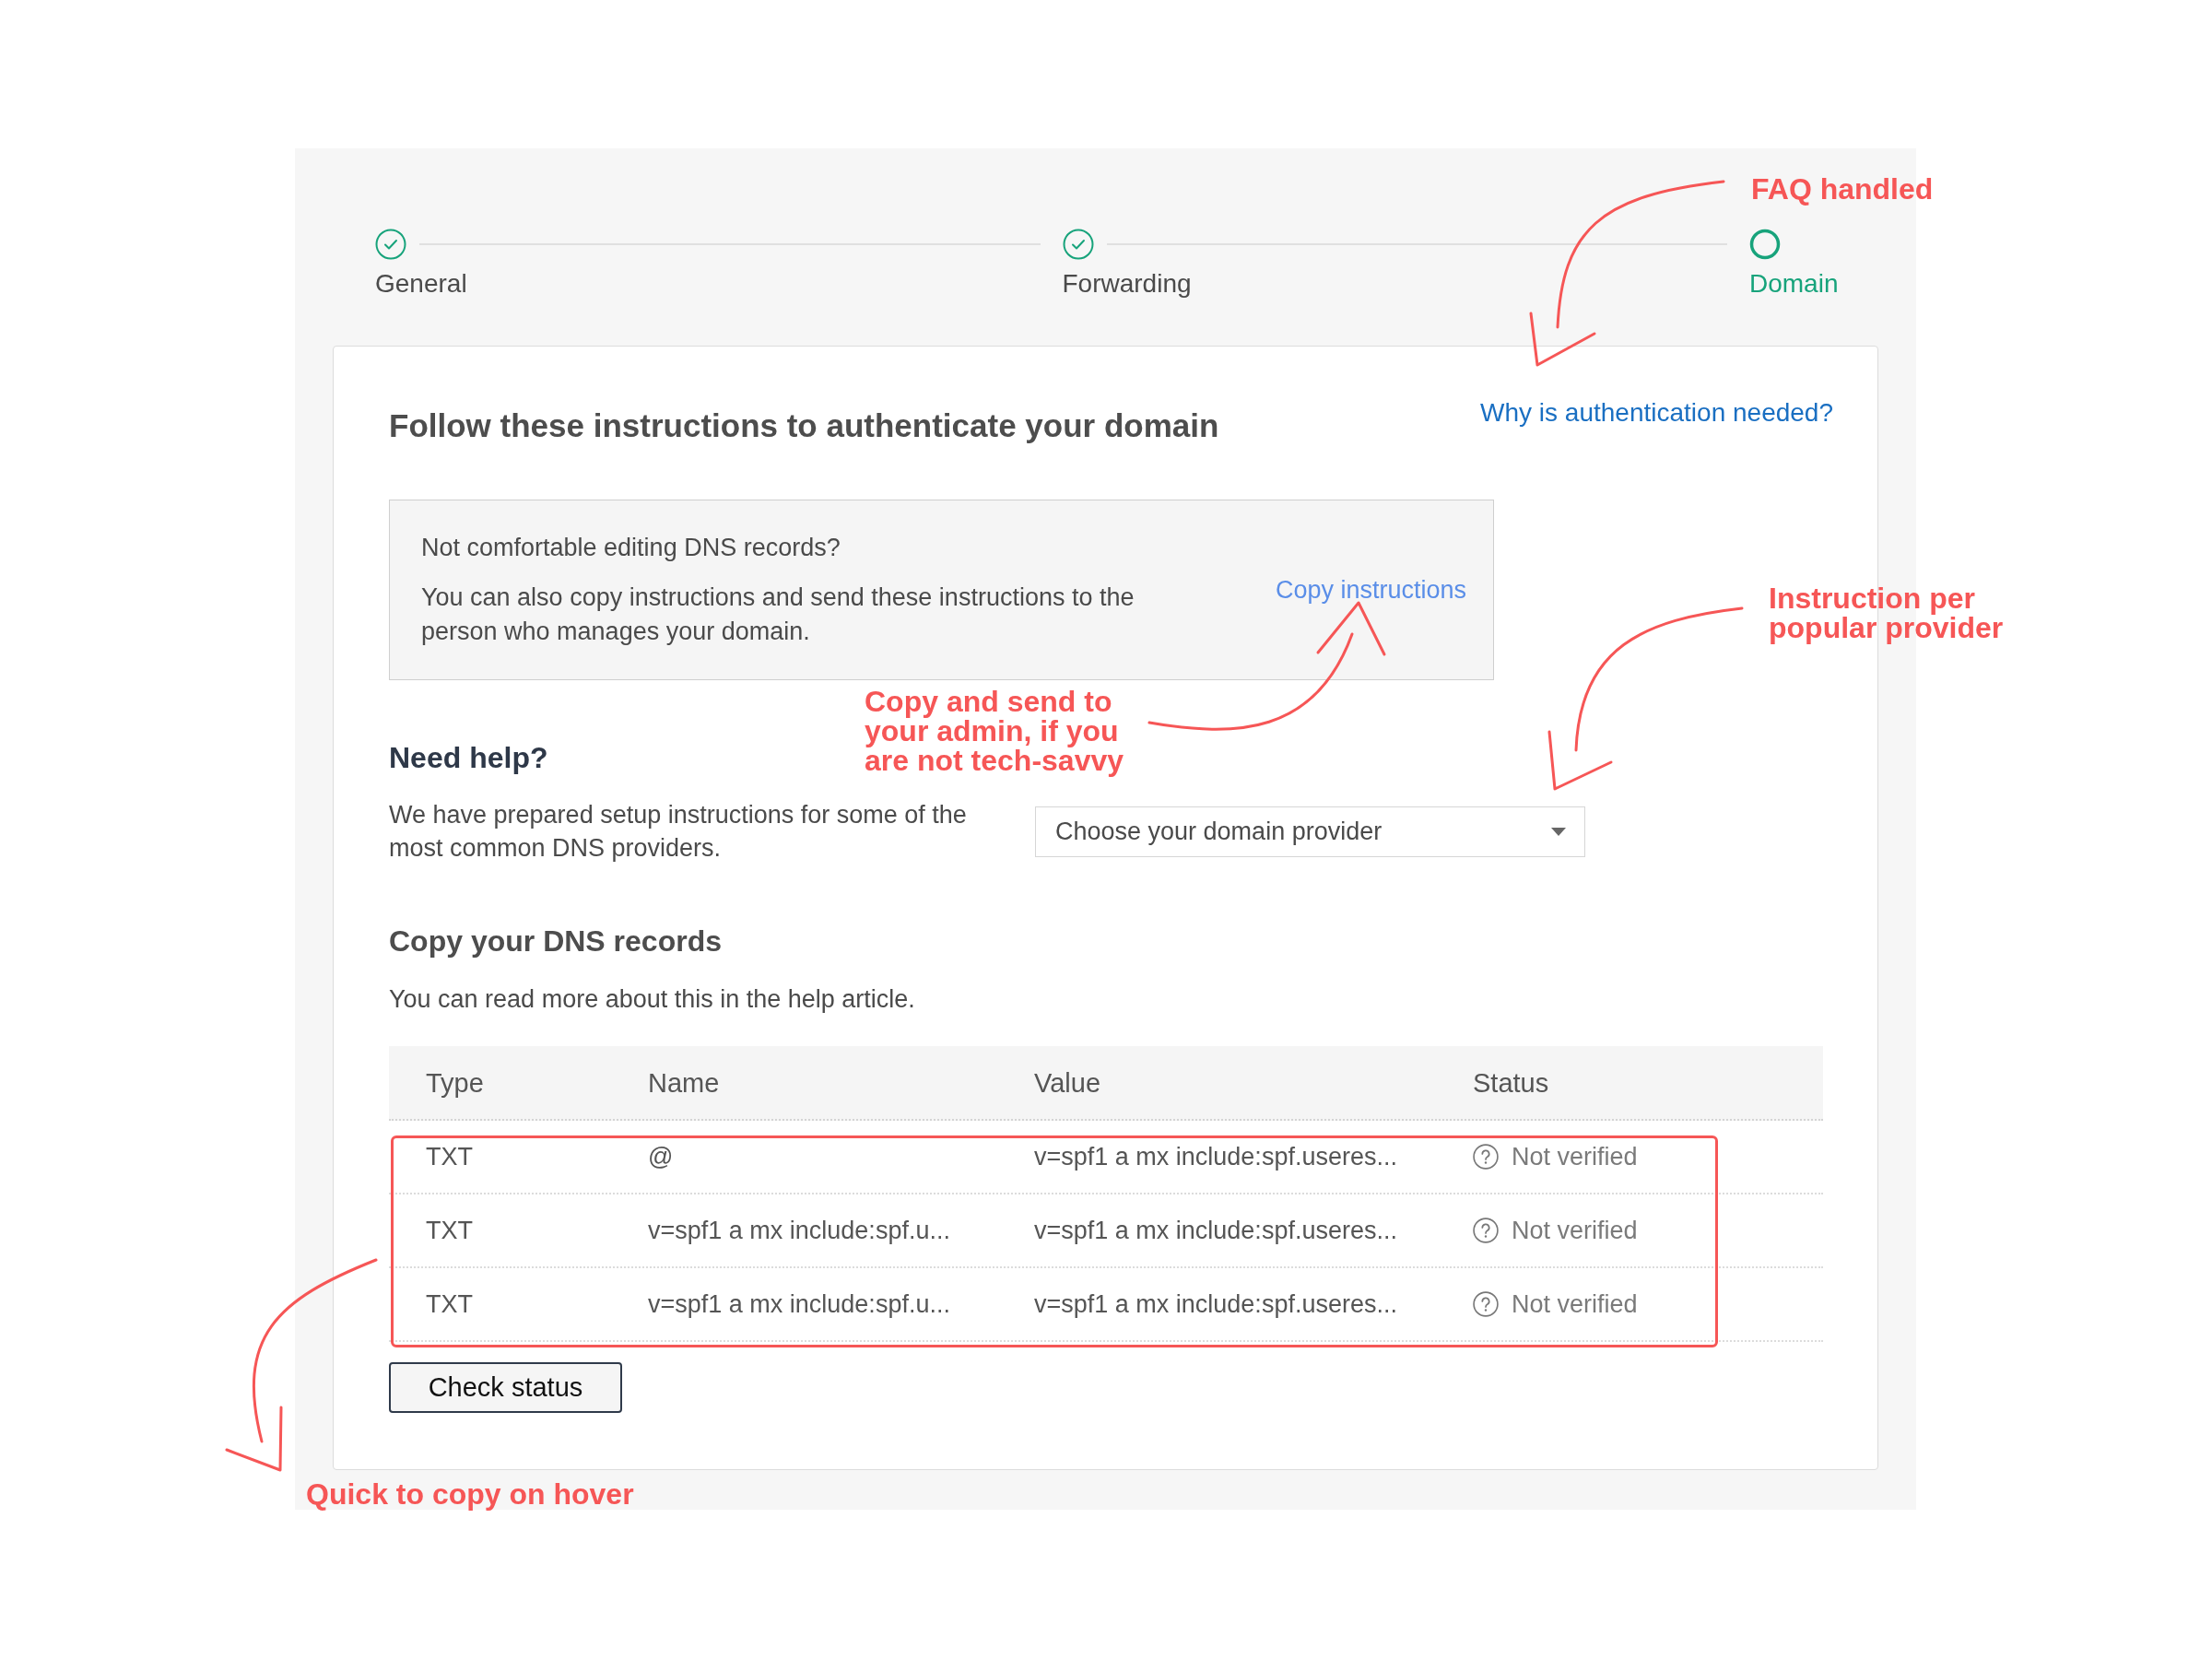  What do you see at coordinates (684, 1082) in the screenshot?
I see `column-header: Name` at bounding box center [684, 1082].